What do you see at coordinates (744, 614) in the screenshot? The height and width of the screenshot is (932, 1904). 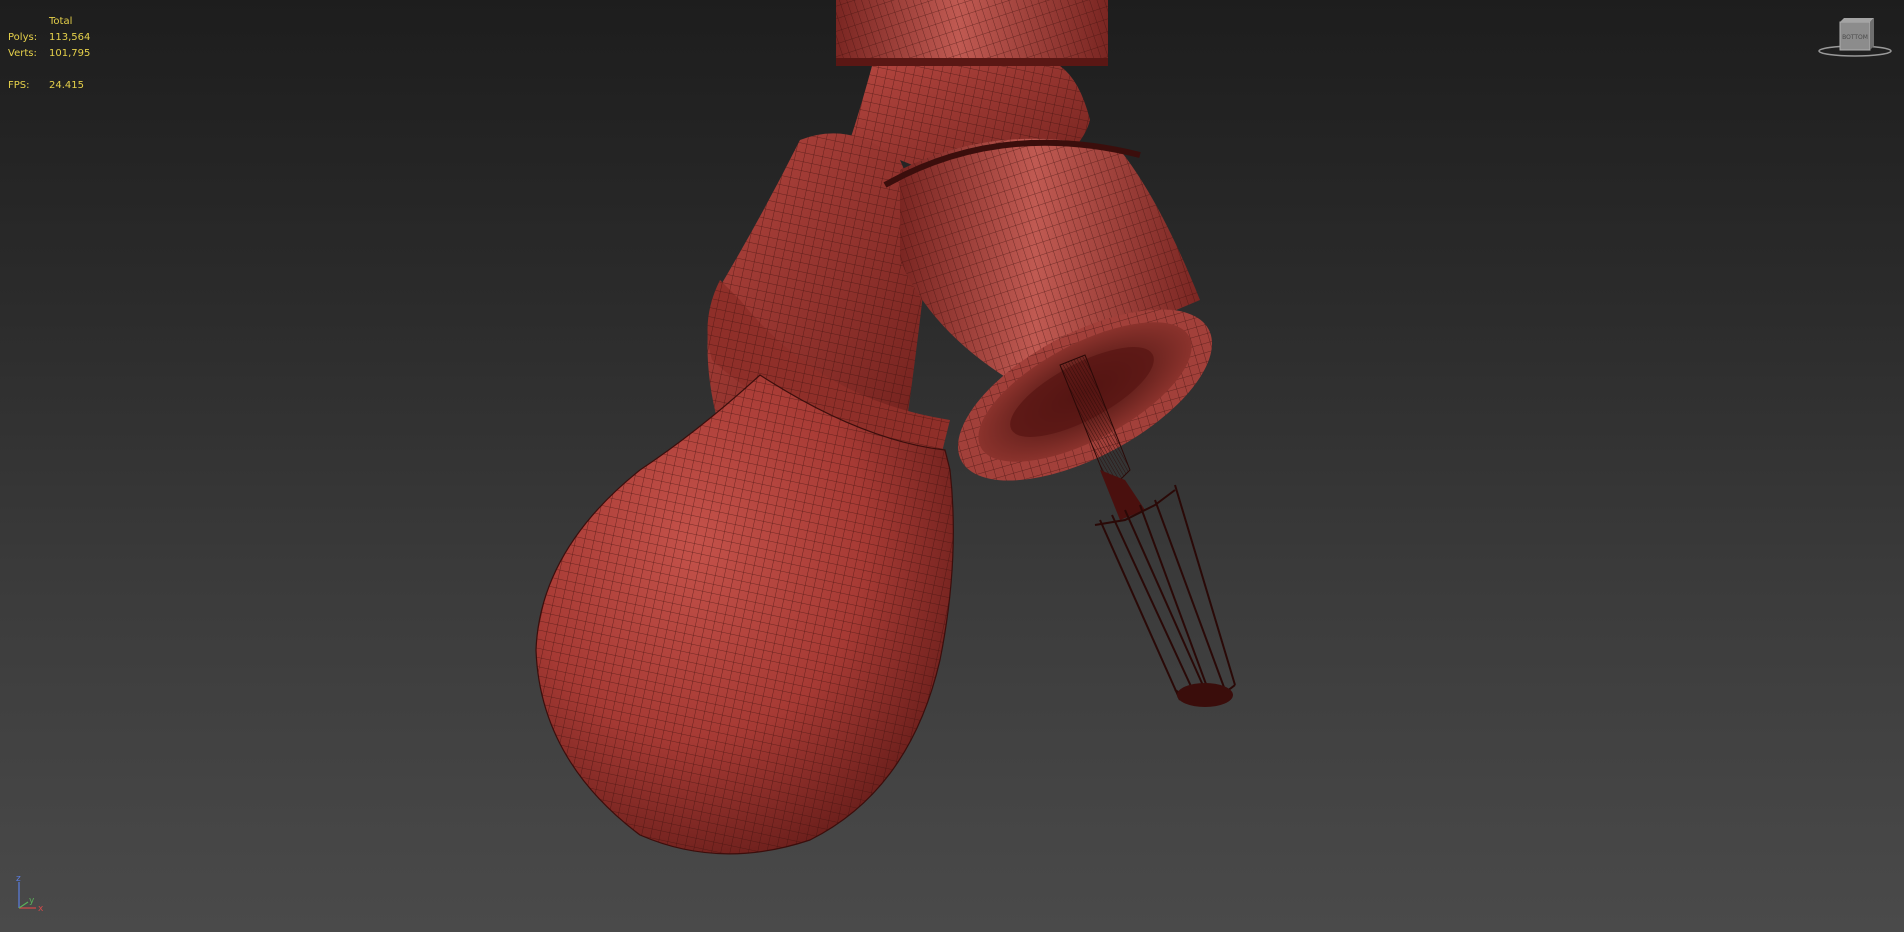 I see `bulb-body` at bounding box center [744, 614].